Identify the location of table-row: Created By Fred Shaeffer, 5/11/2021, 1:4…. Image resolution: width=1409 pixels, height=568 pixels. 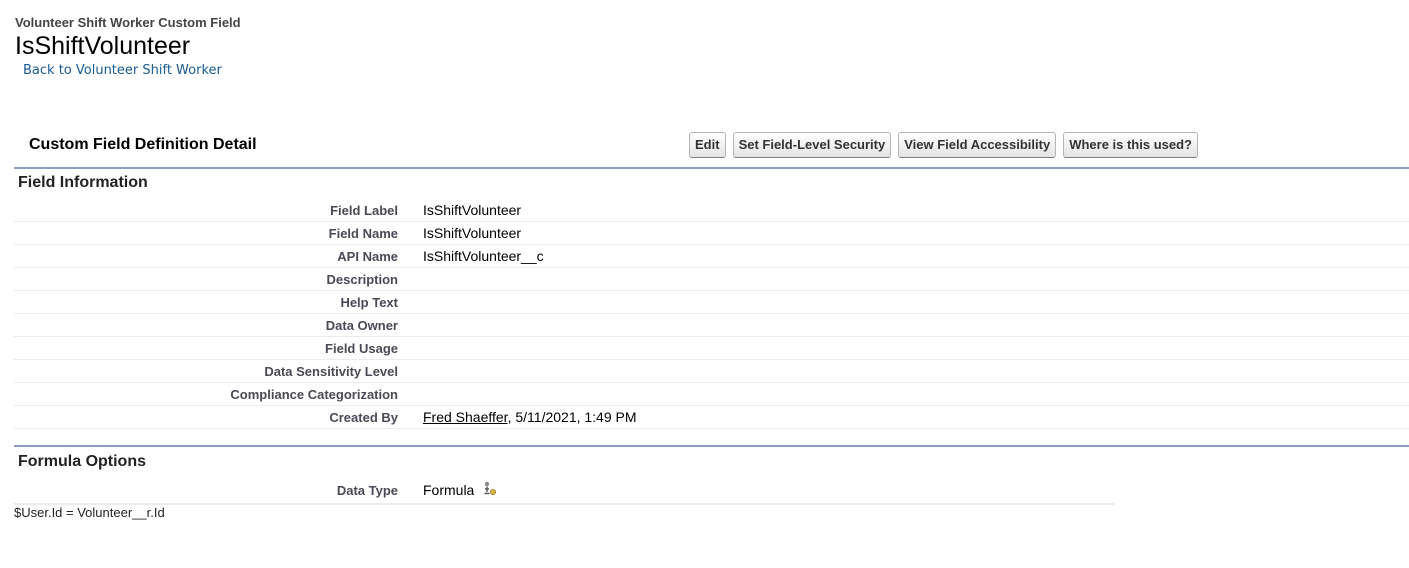
(711, 417).